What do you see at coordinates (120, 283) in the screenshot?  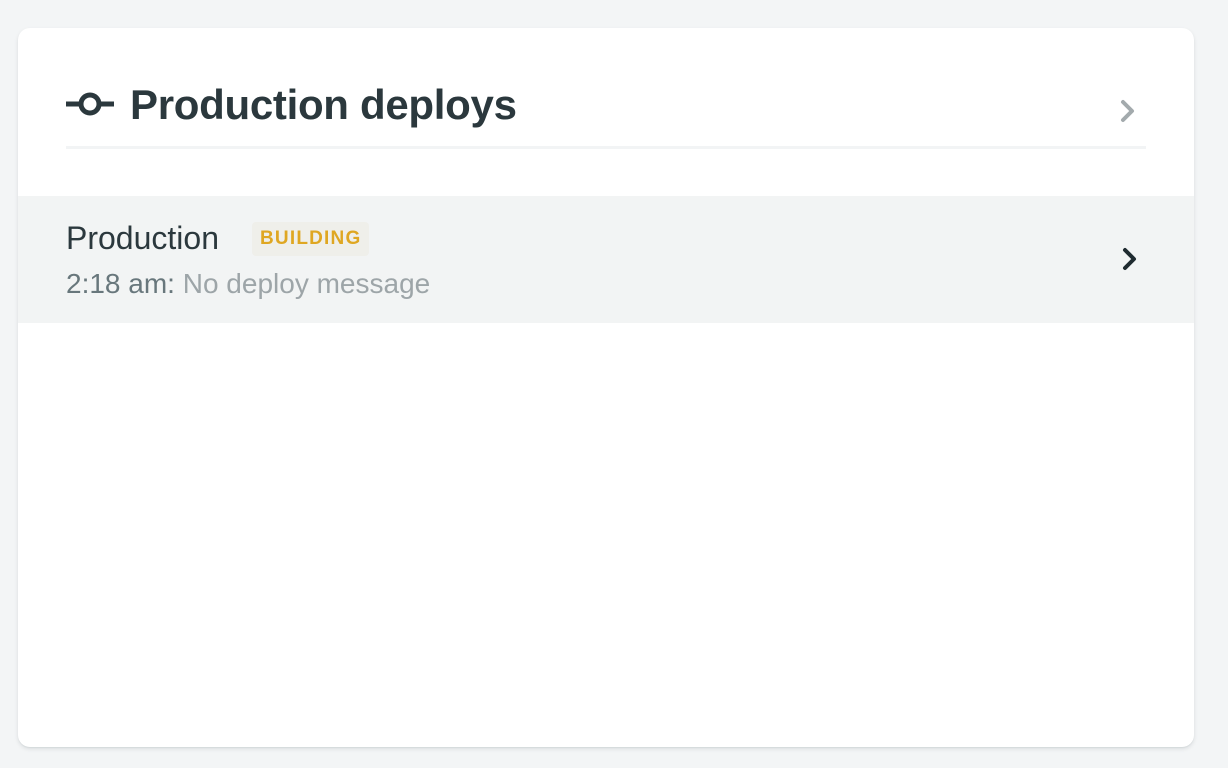 I see `deploy-time: 2:18 am:` at bounding box center [120, 283].